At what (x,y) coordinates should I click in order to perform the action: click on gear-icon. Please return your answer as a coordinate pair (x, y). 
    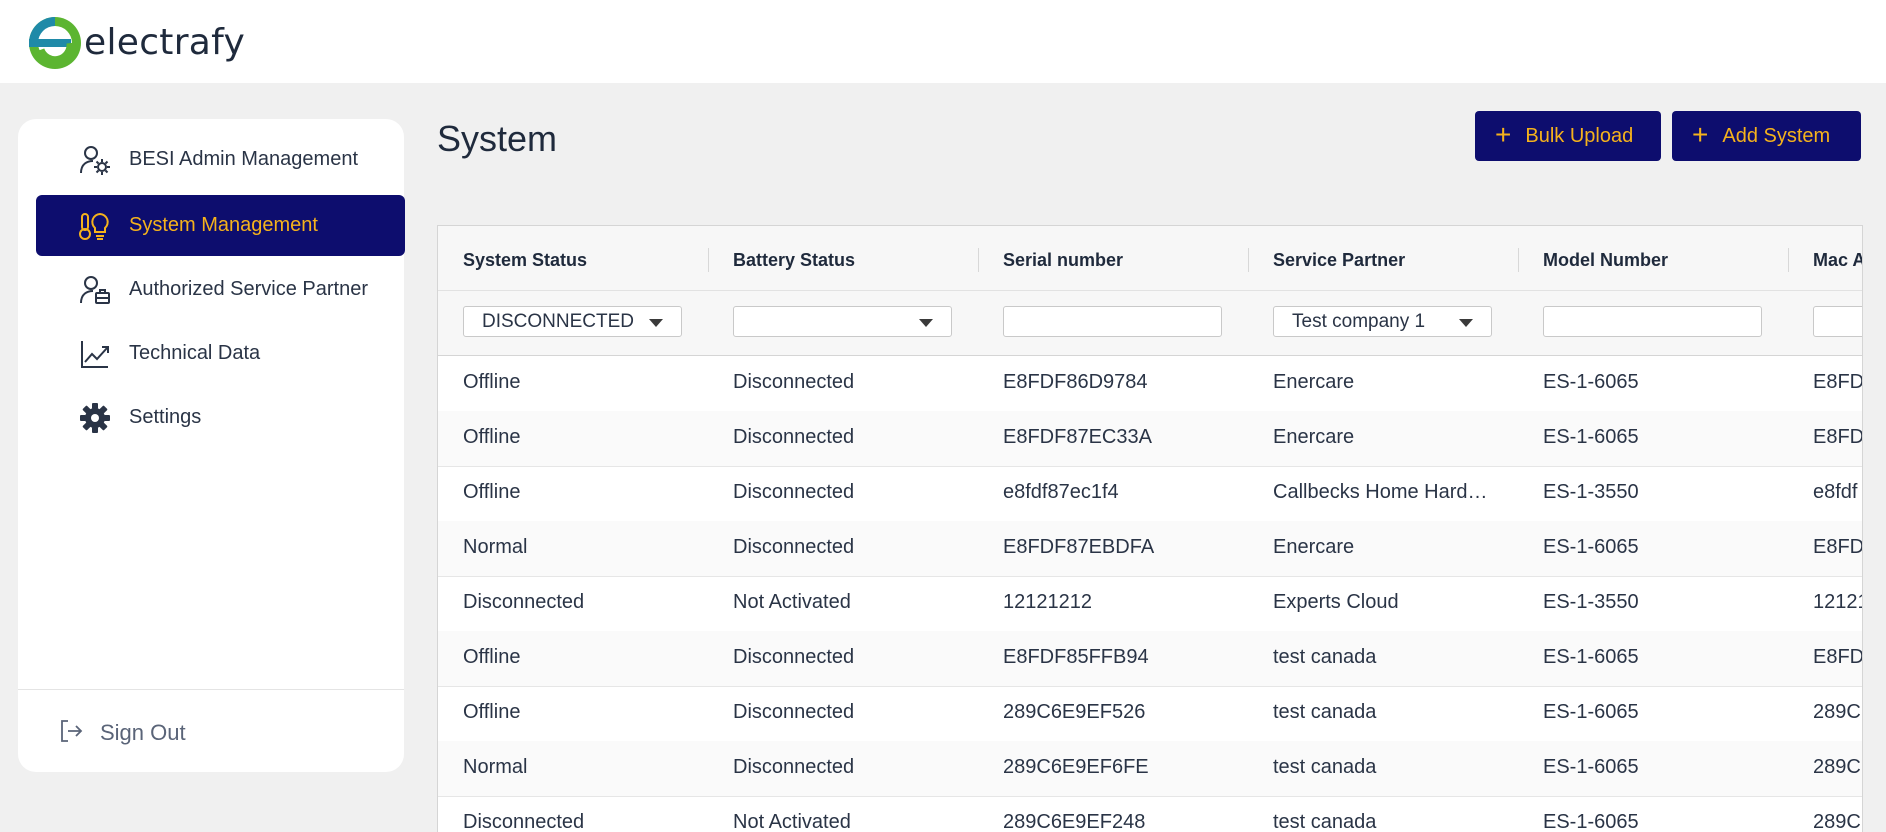
    Looking at the image, I should click on (95, 418).